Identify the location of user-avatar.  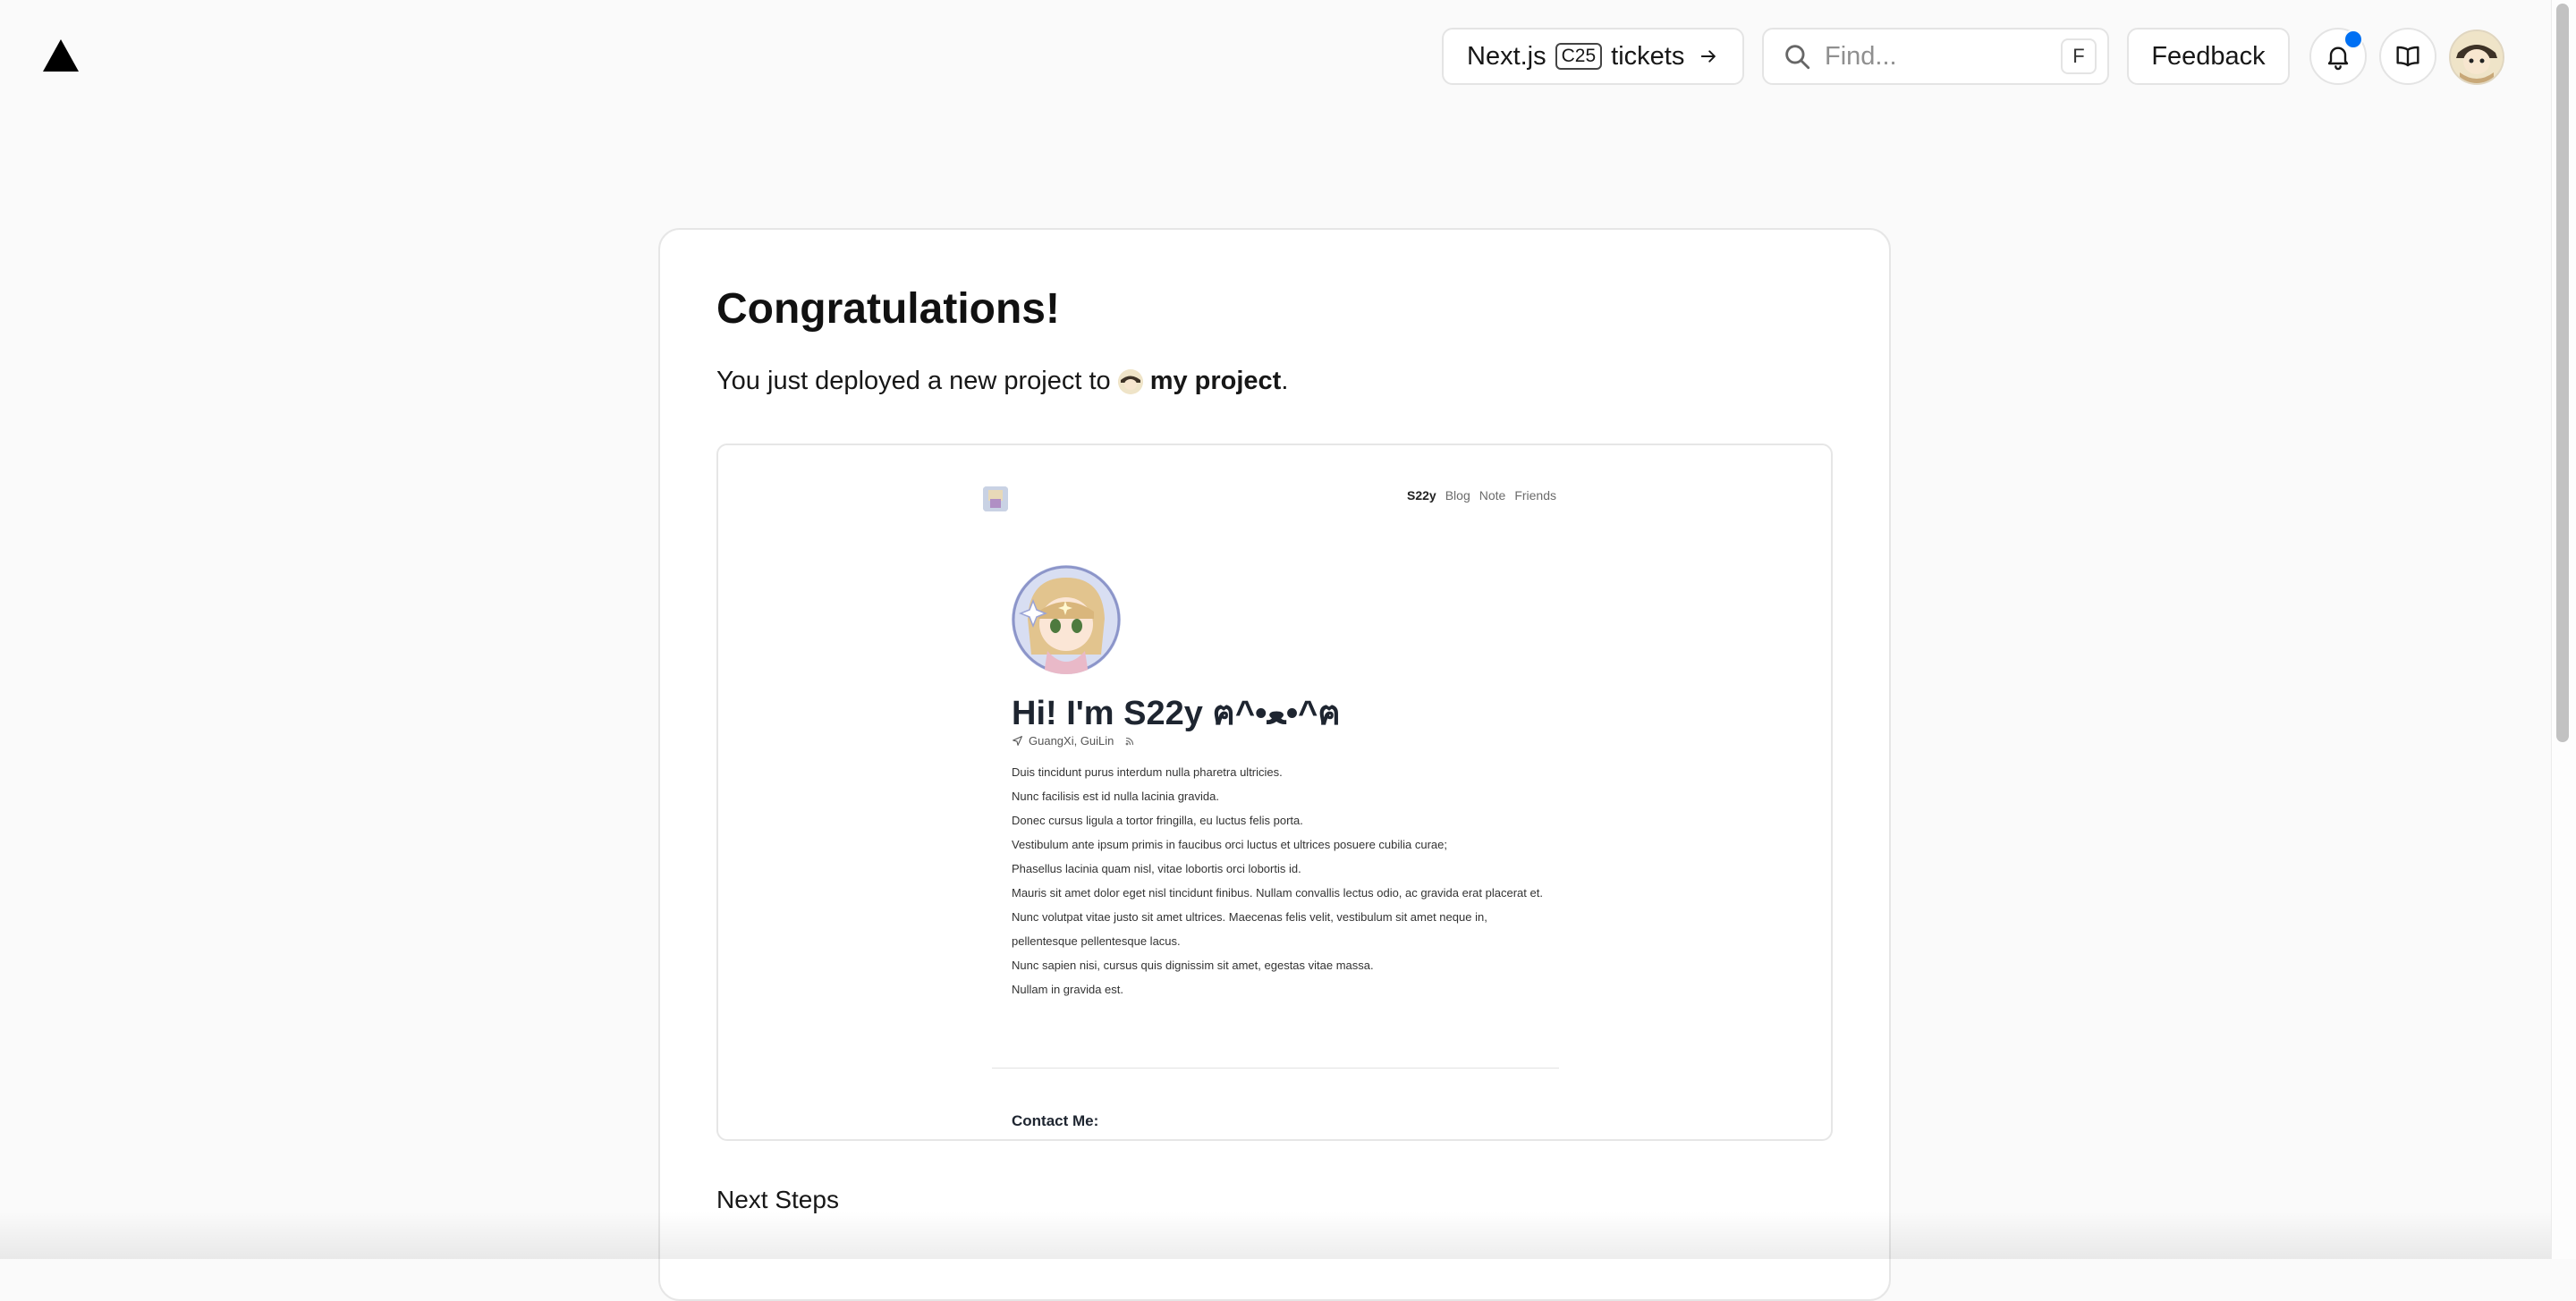
(2476, 57).